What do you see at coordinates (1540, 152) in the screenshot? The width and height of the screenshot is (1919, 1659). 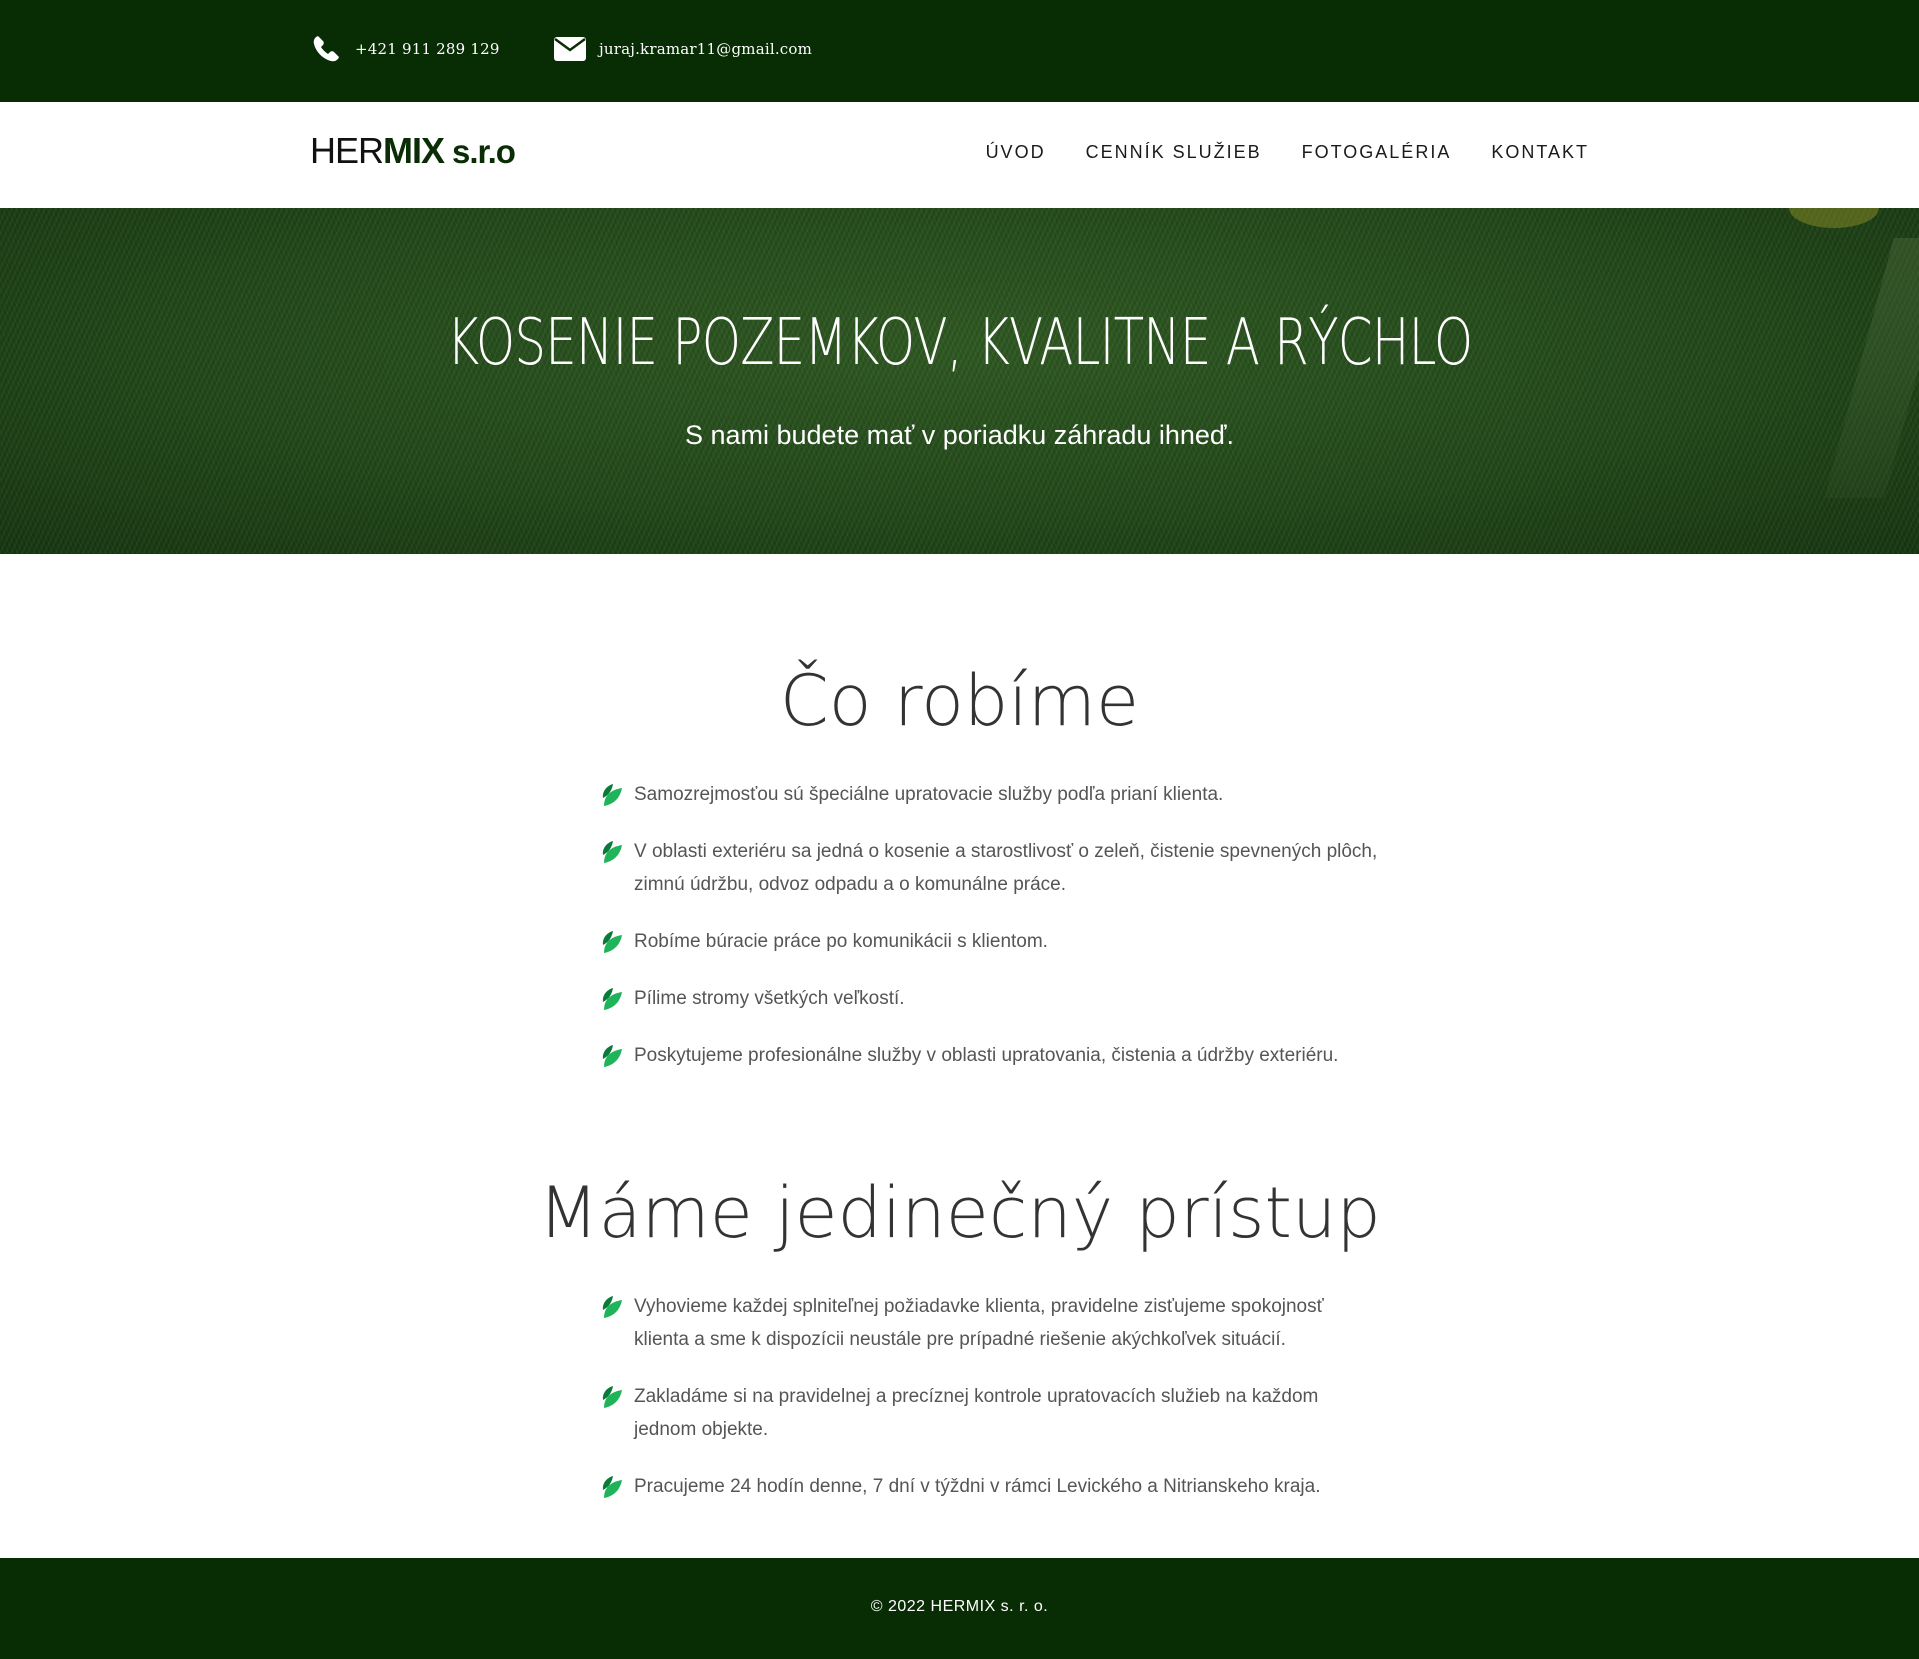 I see `nav-kontakt: KONTAKT` at bounding box center [1540, 152].